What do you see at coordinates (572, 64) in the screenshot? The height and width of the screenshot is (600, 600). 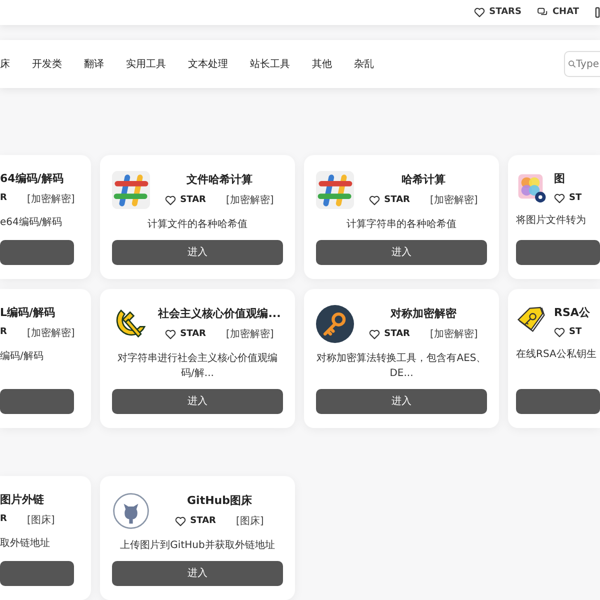 I see `search-icon` at bounding box center [572, 64].